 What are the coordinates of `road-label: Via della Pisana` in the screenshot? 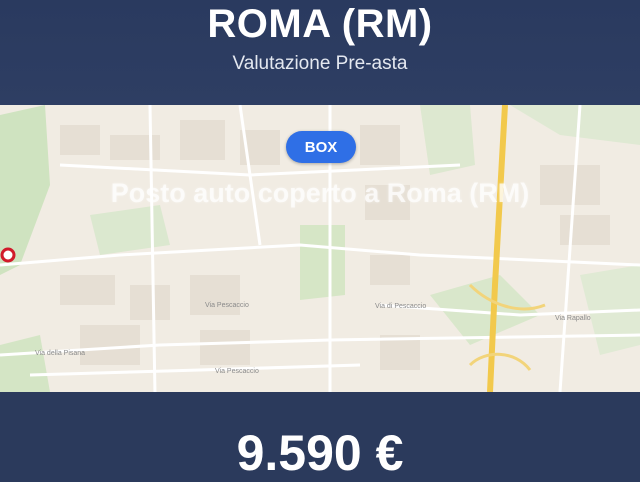 It's located at (60, 353).